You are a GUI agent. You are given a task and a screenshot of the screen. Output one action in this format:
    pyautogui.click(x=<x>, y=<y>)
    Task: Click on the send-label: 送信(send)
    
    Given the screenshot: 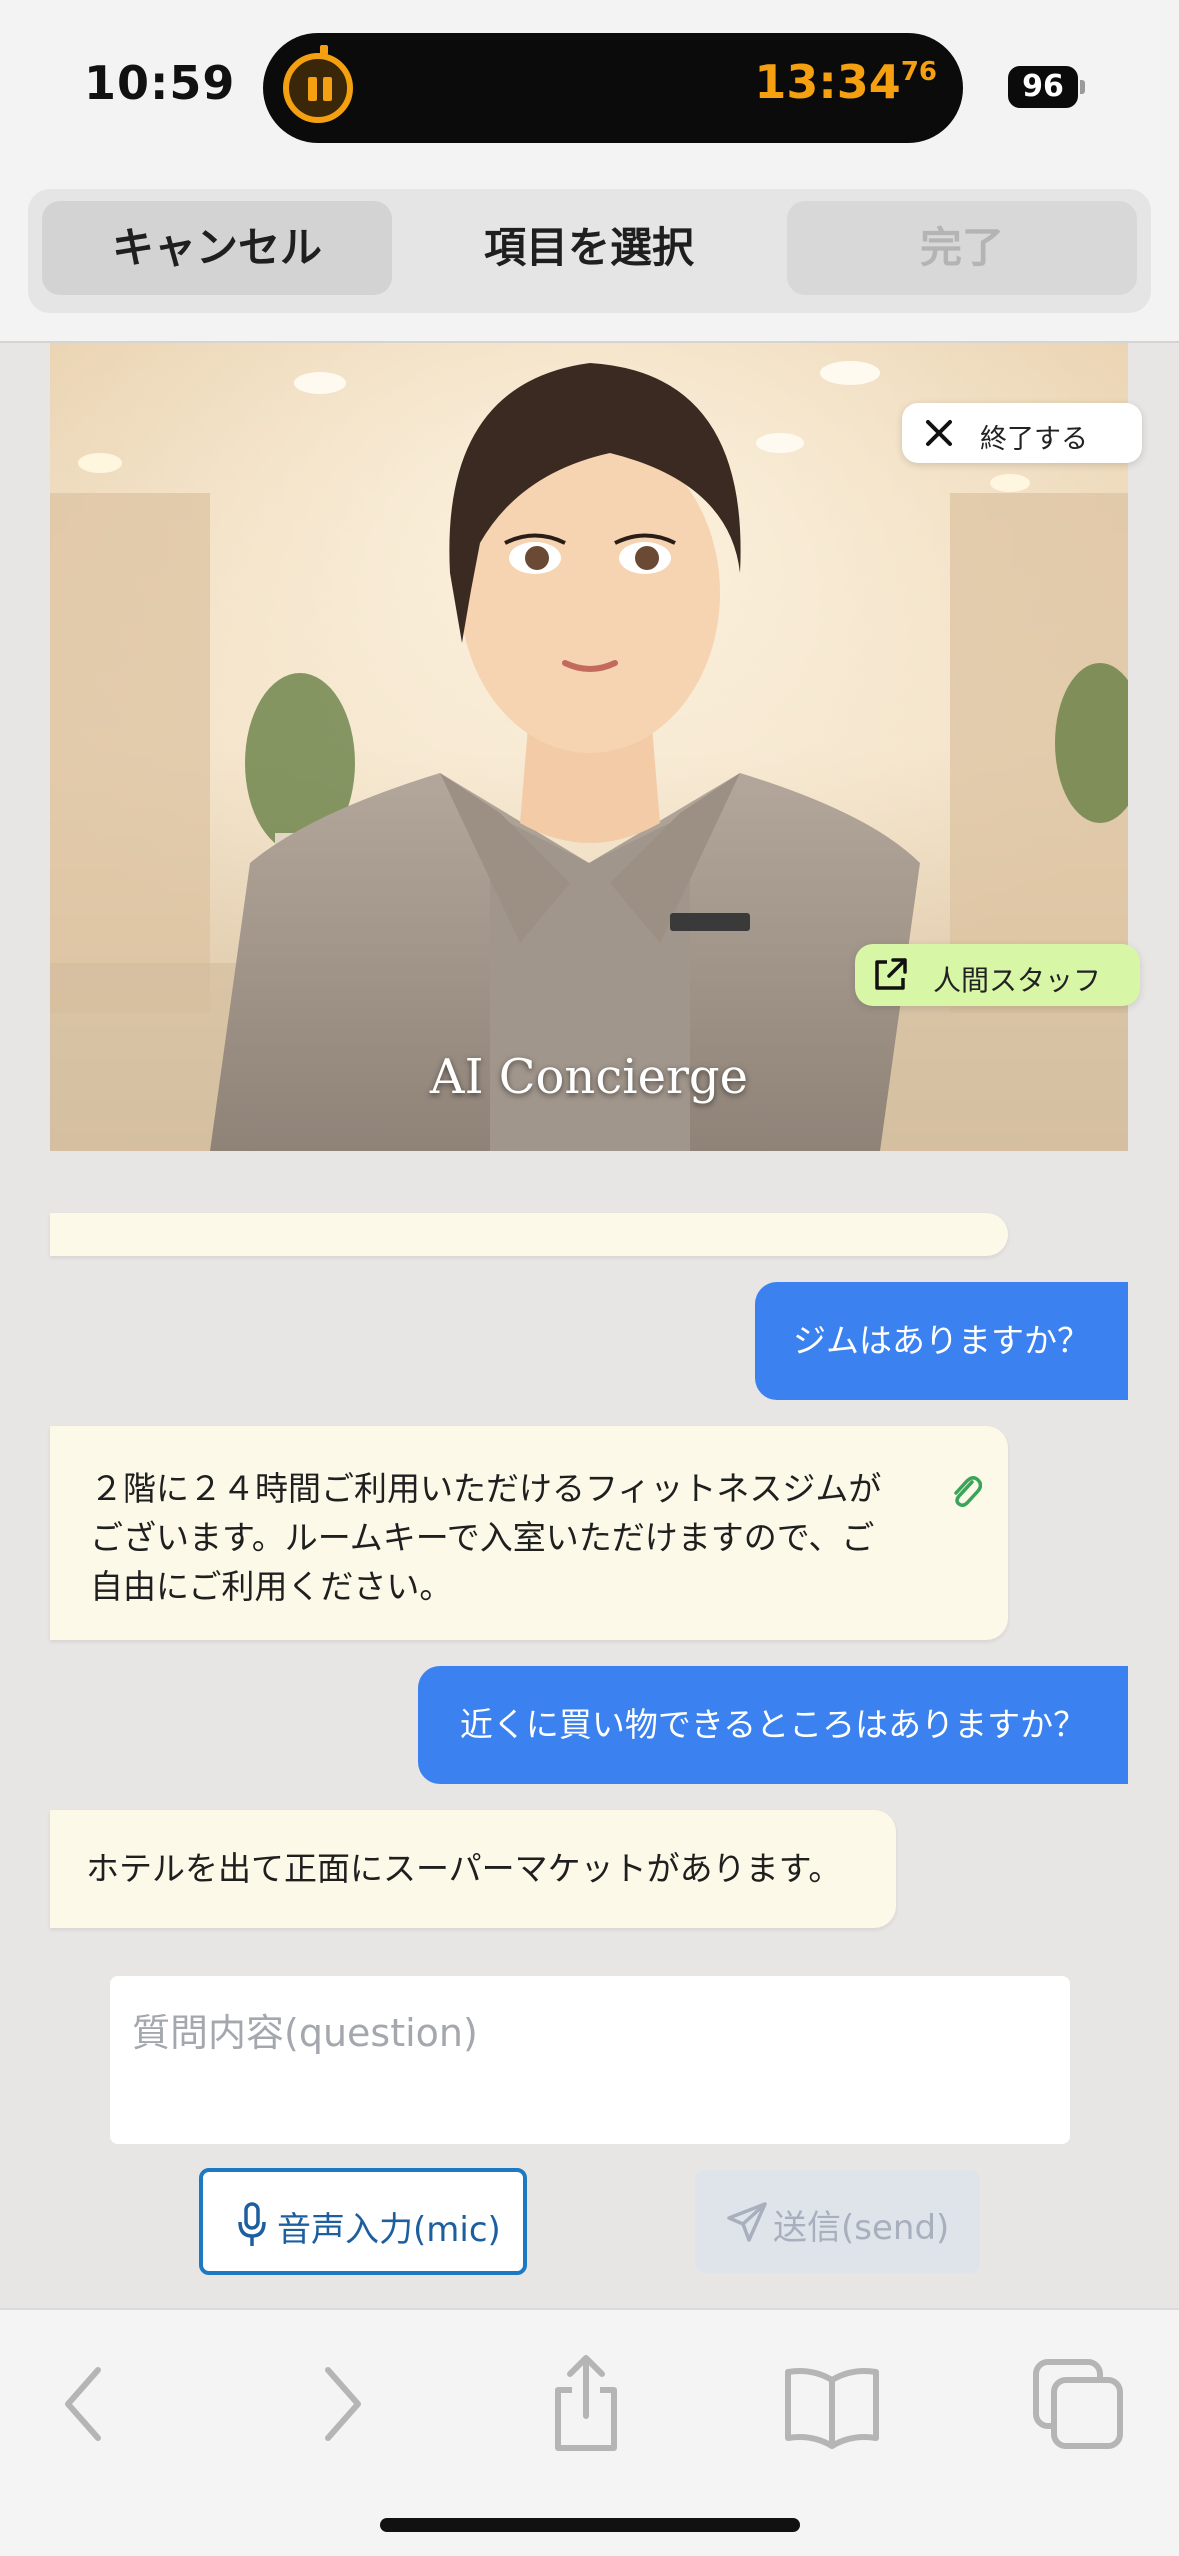 What is the action you would take?
    pyautogui.click(x=861, y=2228)
    